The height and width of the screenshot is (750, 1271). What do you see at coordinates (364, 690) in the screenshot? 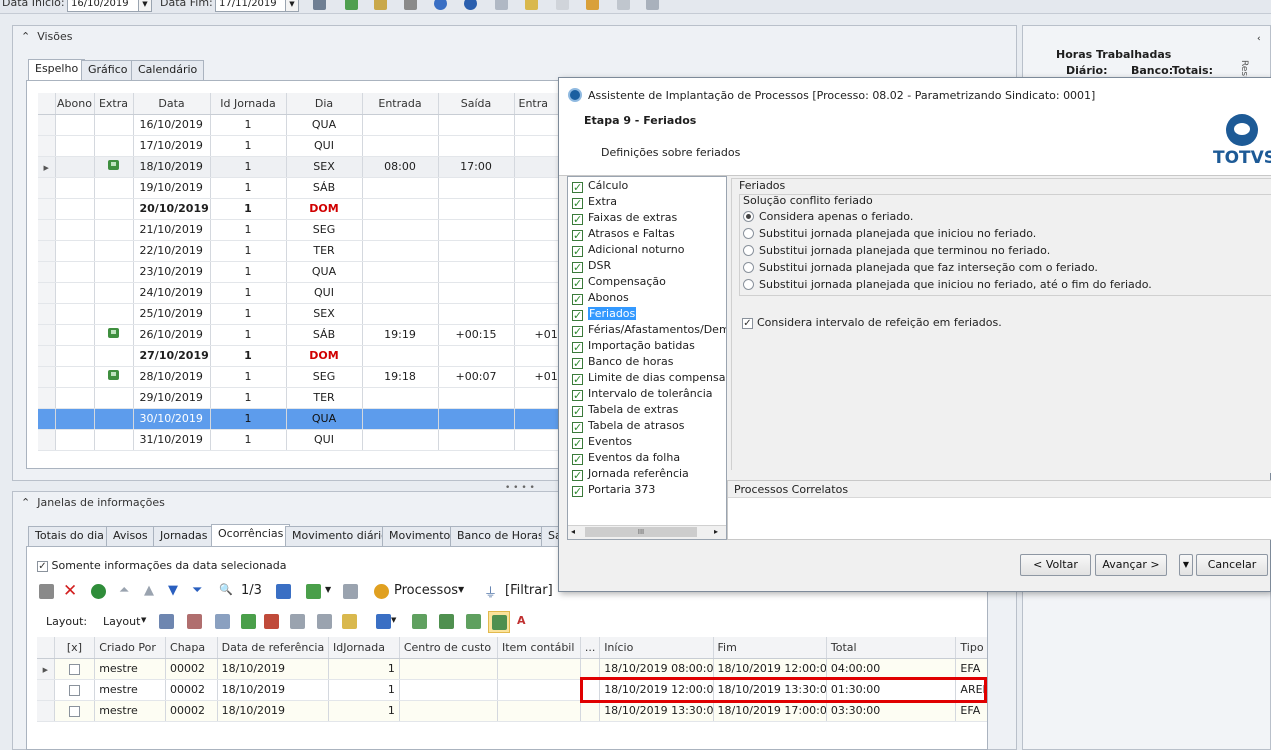
I see `cell-idjornada: 1` at bounding box center [364, 690].